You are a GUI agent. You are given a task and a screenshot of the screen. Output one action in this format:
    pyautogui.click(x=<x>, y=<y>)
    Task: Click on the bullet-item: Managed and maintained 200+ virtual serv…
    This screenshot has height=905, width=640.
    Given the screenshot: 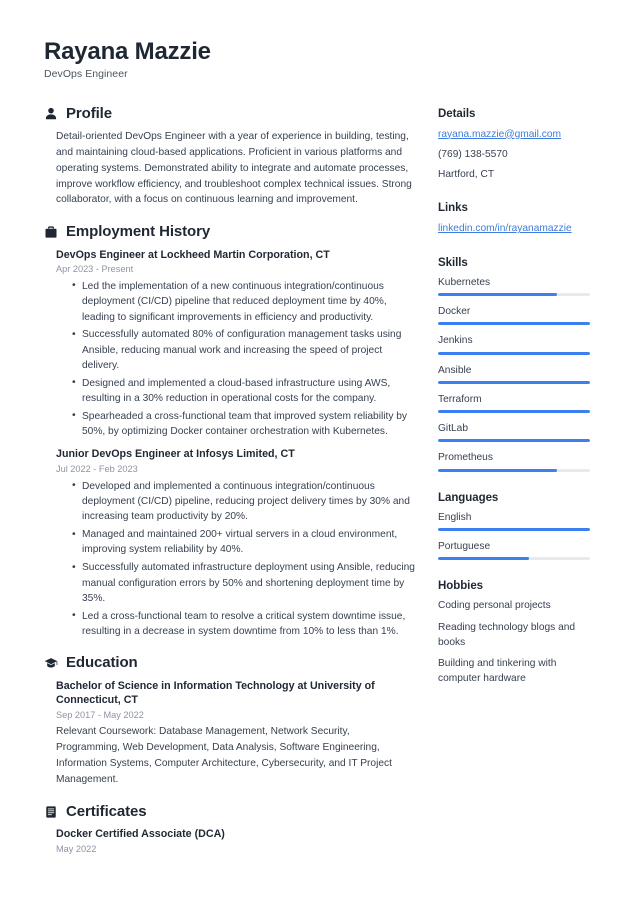 What is the action you would take?
    pyautogui.click(x=244, y=542)
    